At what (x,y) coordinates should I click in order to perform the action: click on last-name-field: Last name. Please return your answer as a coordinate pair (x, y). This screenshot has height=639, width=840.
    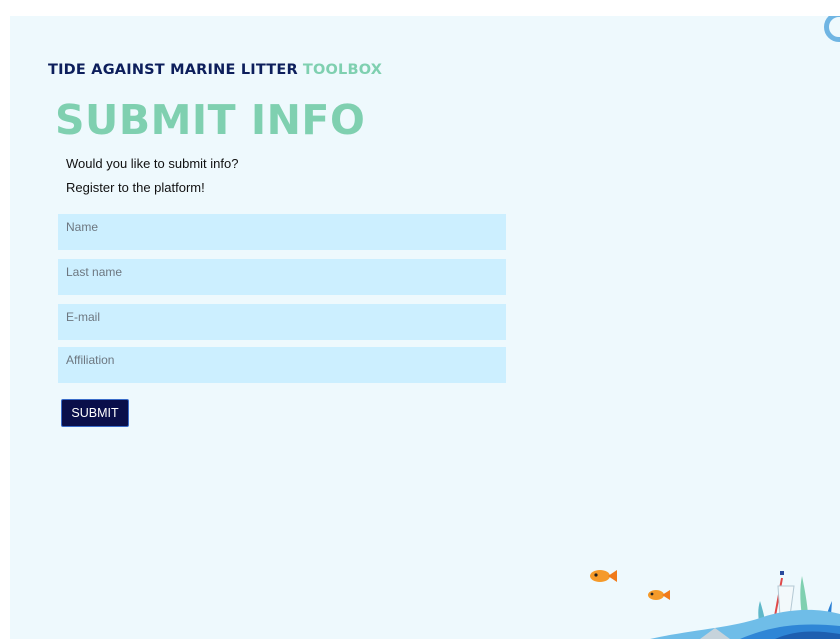
    Looking at the image, I should click on (282, 277).